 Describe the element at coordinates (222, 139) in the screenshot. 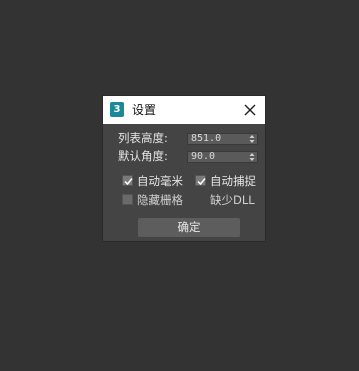

I see `list-height-spinner: 851.0` at that location.